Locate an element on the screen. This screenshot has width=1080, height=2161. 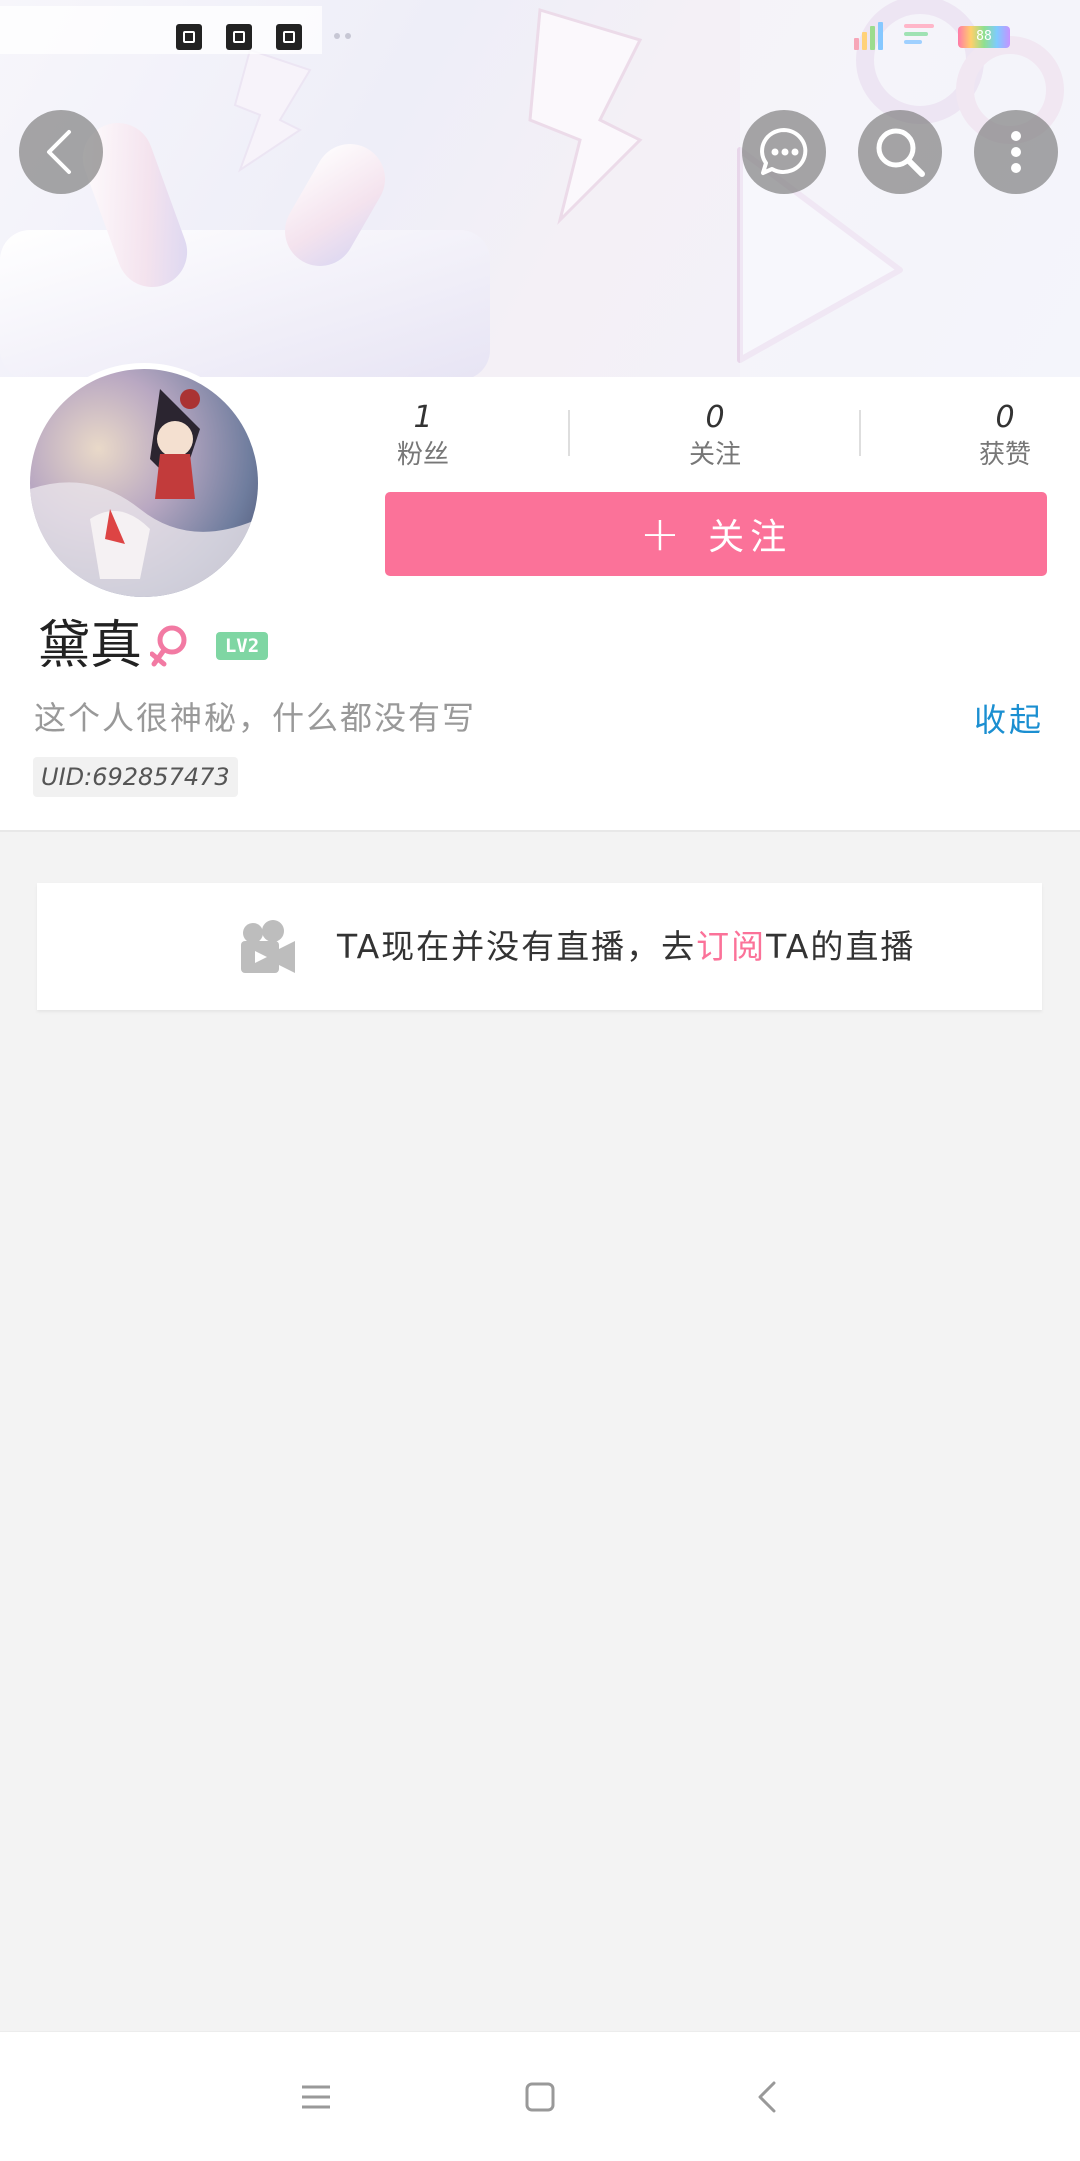
stat-fans-value: 1 is located at coordinates (423, 417).